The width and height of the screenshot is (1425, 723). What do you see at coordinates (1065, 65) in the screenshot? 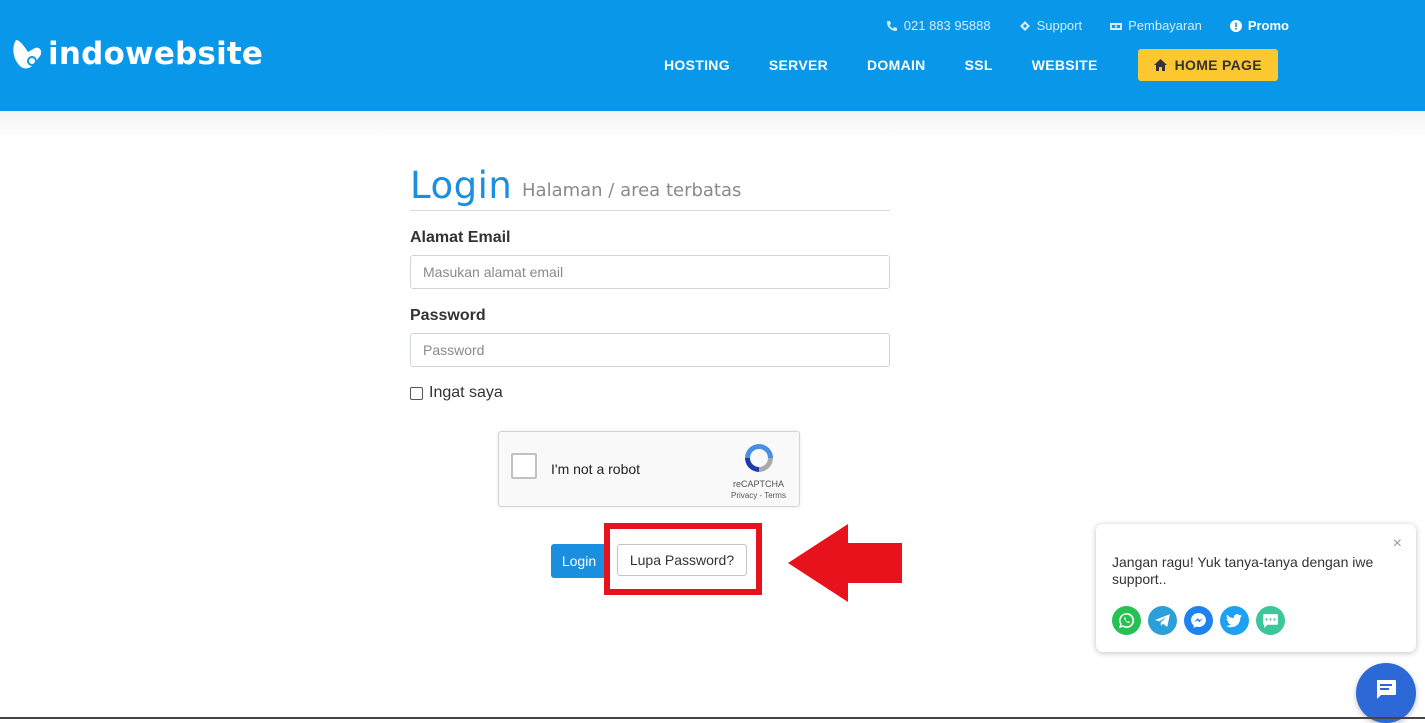
I see `nav-website: WEBSITE` at bounding box center [1065, 65].